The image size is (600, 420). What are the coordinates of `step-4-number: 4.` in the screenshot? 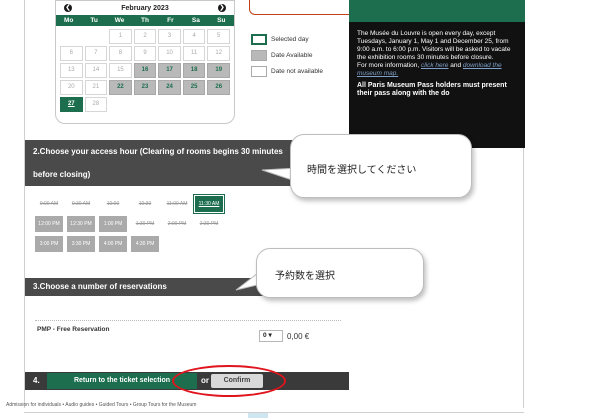 It's located at (36, 380).